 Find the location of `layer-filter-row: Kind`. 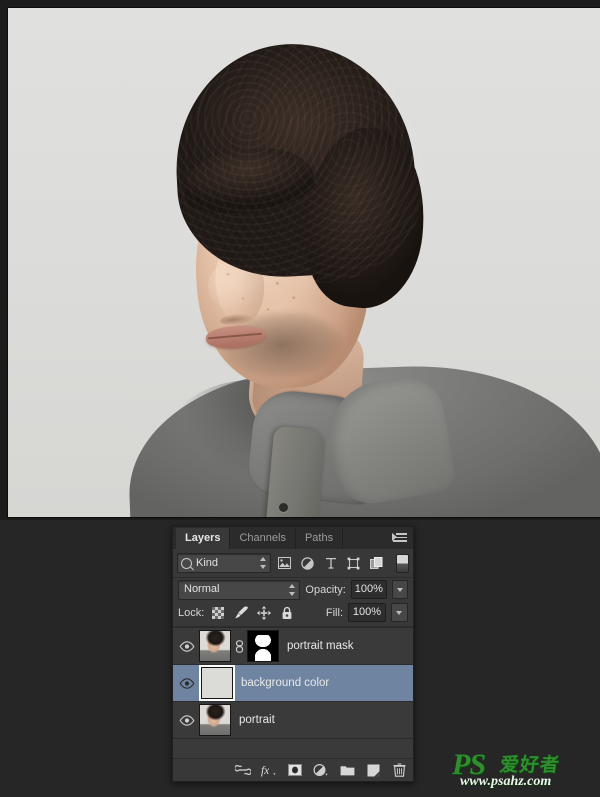

layer-filter-row: Kind is located at coordinates (293, 563).